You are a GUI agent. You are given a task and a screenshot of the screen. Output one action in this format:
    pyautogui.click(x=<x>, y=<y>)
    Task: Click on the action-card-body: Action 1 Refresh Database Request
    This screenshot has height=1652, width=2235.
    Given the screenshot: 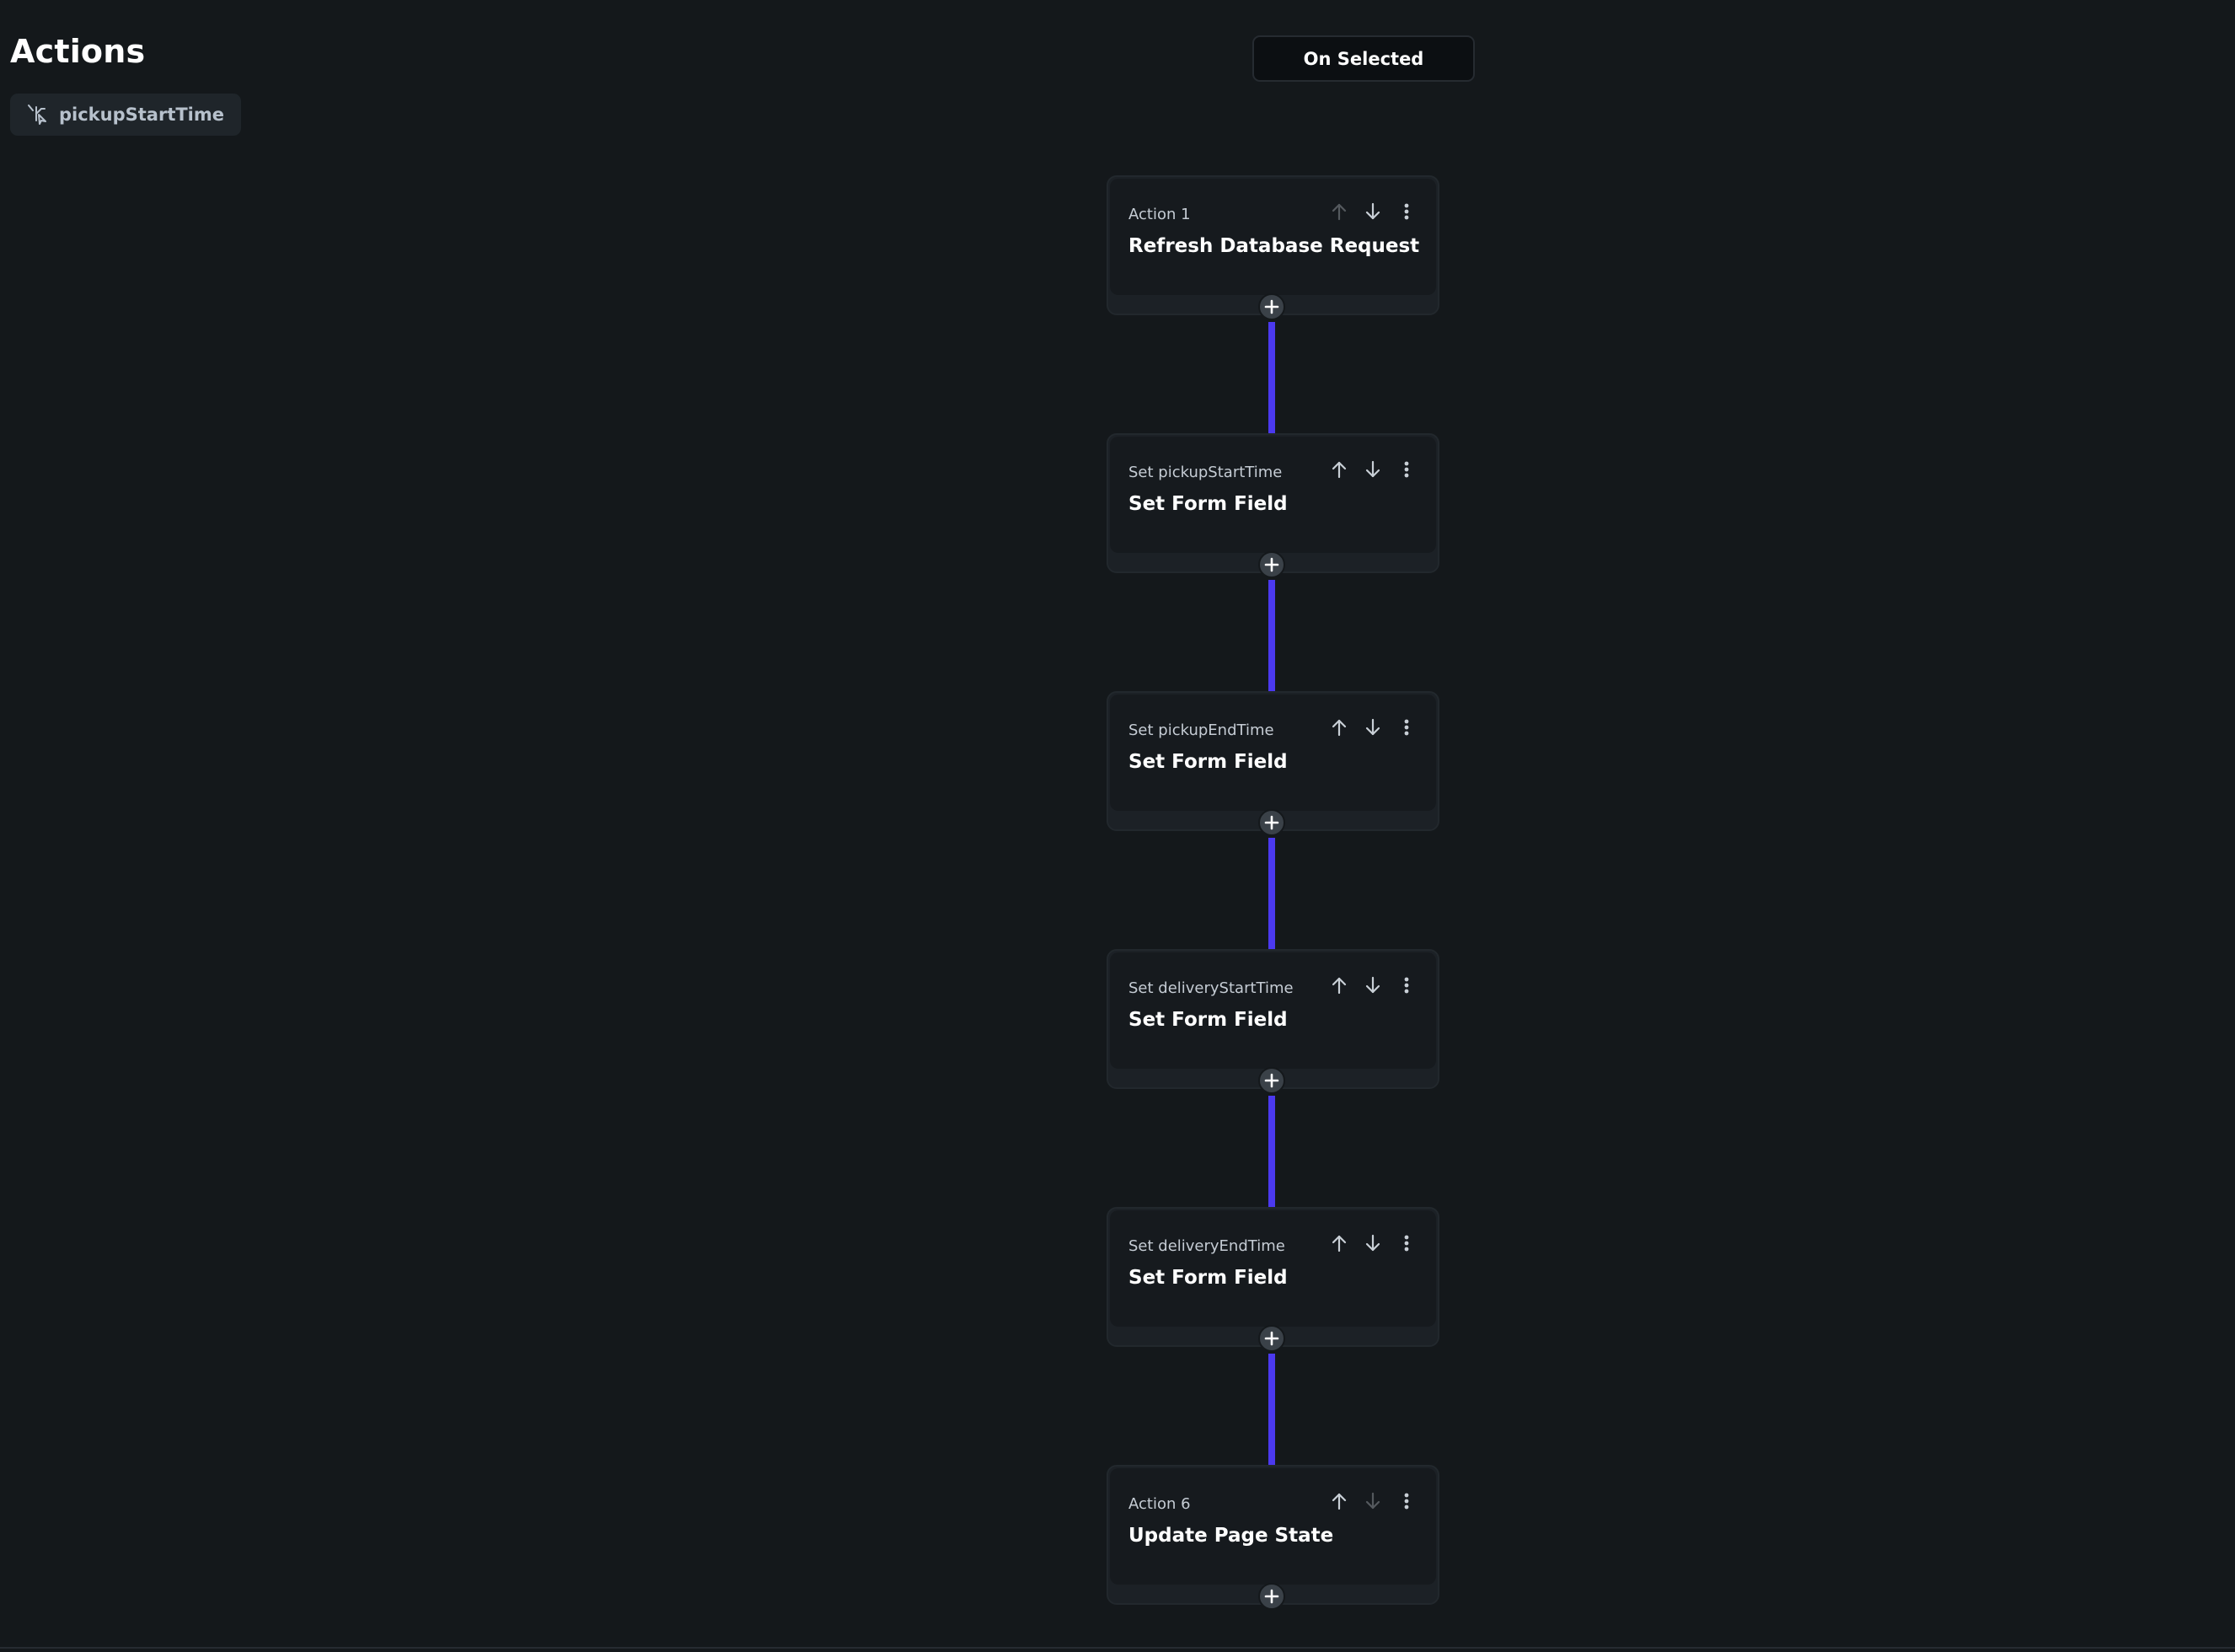 What is the action you would take?
    pyautogui.click(x=1273, y=237)
    